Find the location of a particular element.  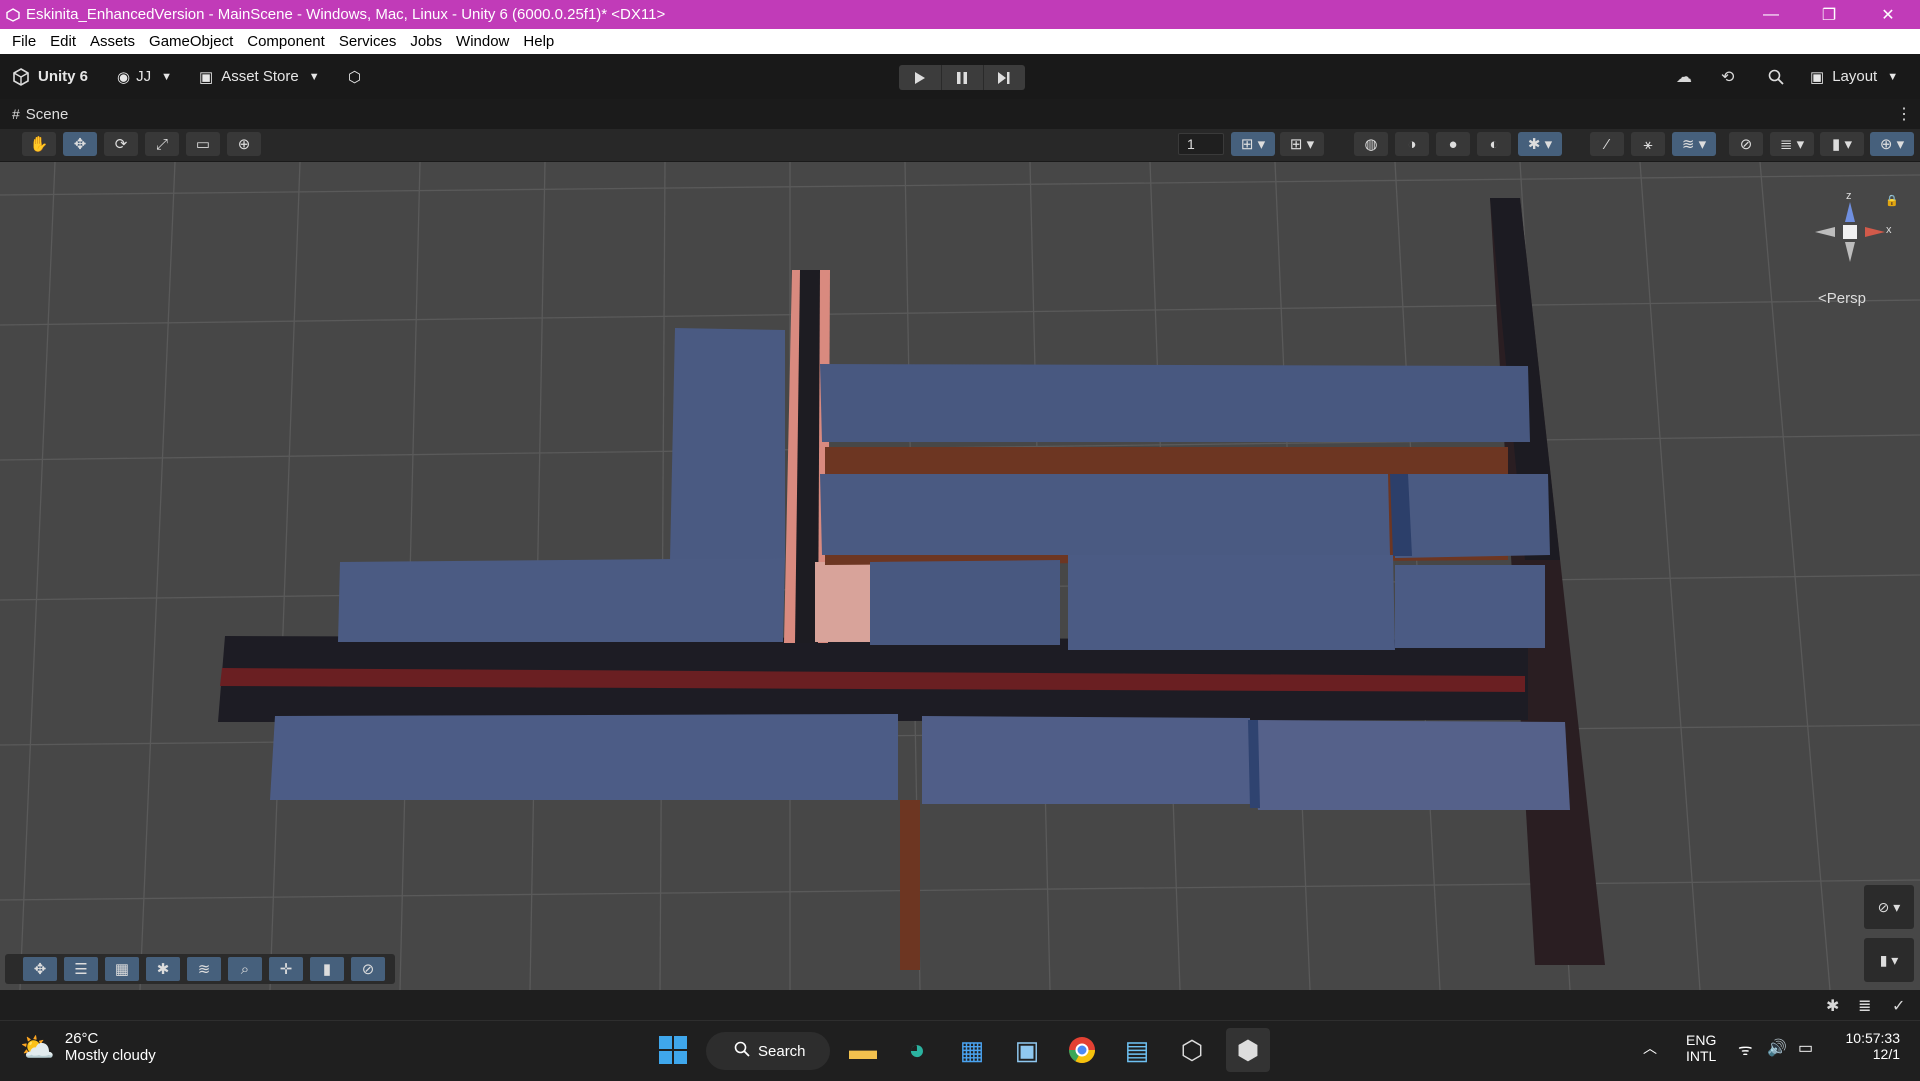

camera-overlay-button: ▮ ▾ is located at coordinates (1889, 960).